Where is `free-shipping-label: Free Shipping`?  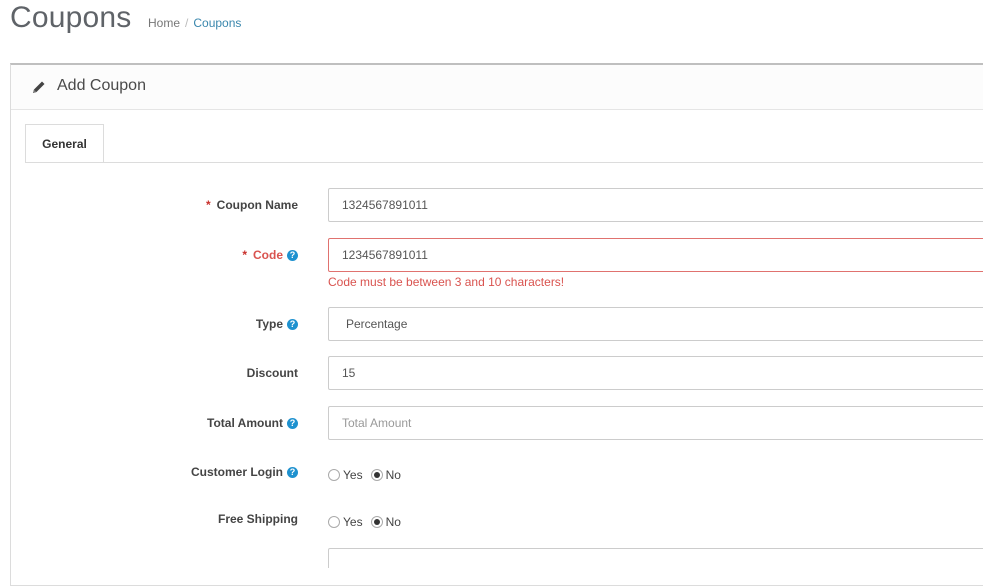 free-shipping-label: Free Shipping is located at coordinates (257, 519).